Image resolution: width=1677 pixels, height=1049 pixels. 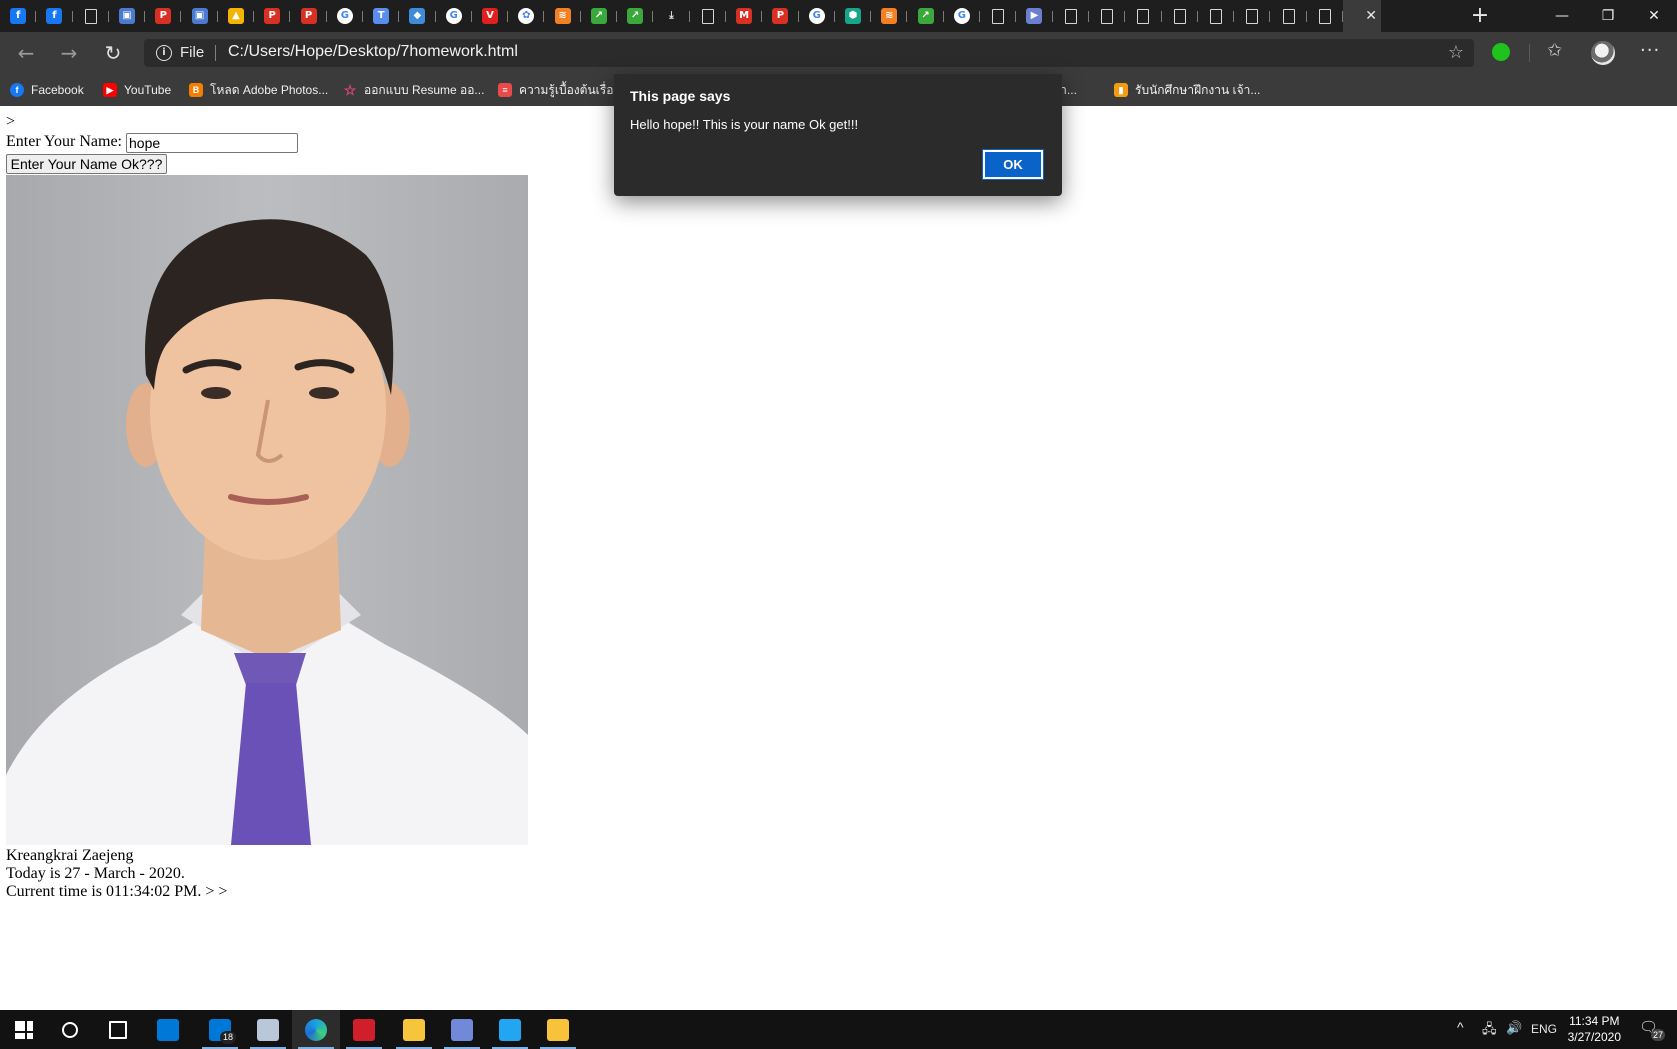 What do you see at coordinates (47, 90) in the screenshot?
I see `bookmark-item: f Facebook` at bounding box center [47, 90].